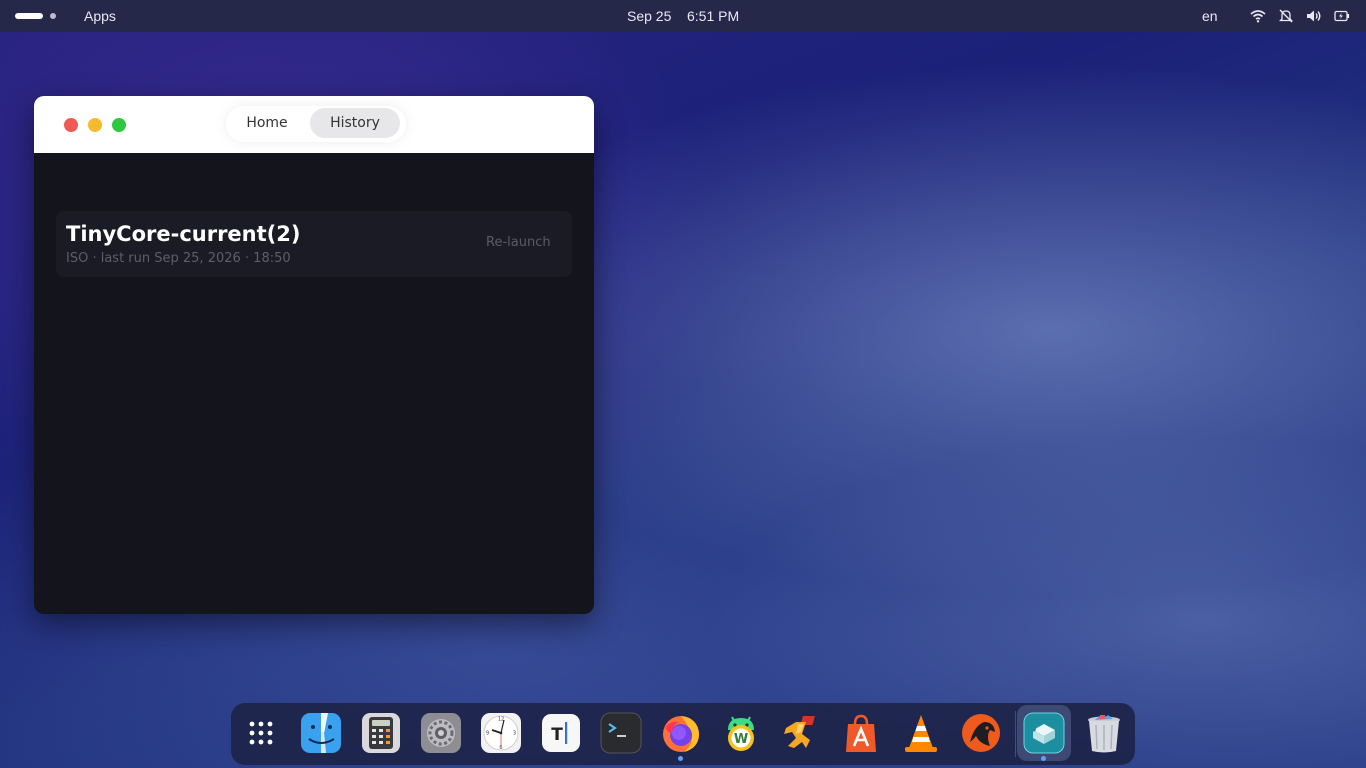 Image resolution: width=1366 pixels, height=768 pixels. Describe the element at coordinates (183, 234) in the screenshot. I see `history-item-title: TinyCore-current(2)` at that location.